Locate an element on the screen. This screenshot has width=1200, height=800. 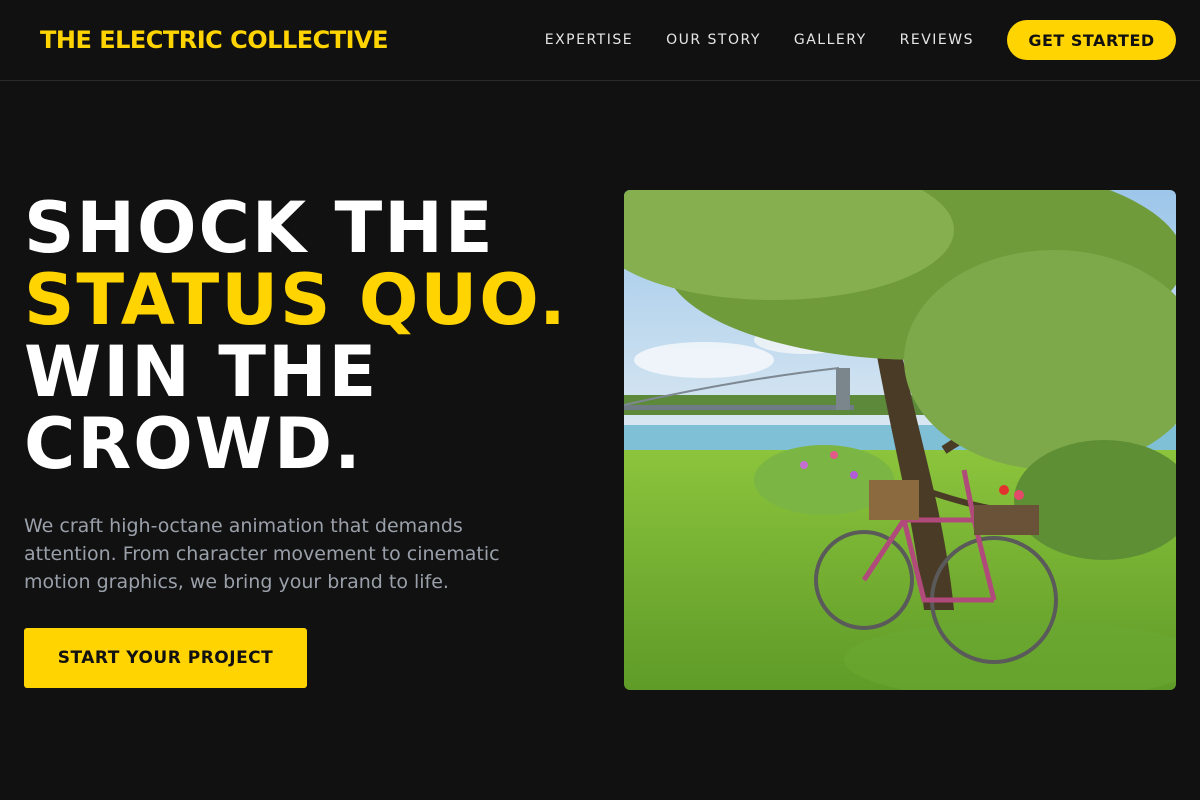
headline-line-2: STATUS QUO. is located at coordinates (296, 300).